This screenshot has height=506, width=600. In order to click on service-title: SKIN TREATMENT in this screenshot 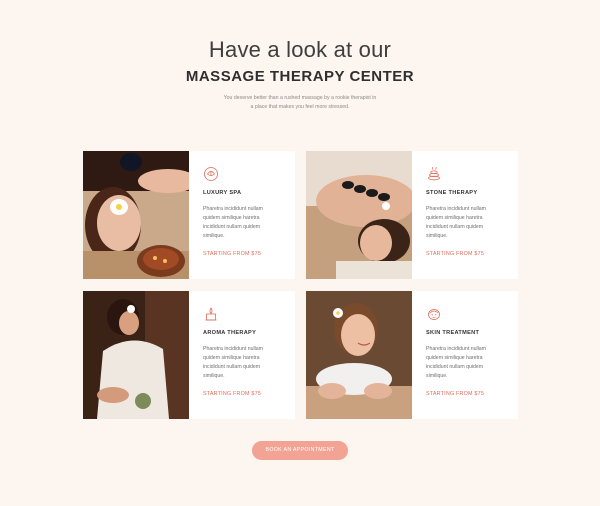, I will do `click(453, 333)`.